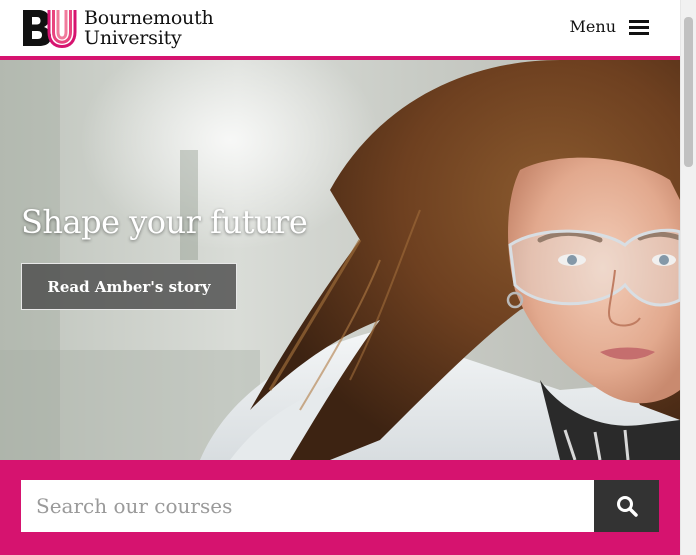 The height and width of the screenshot is (555, 696). I want to click on menu-label: Menu, so click(592, 26).